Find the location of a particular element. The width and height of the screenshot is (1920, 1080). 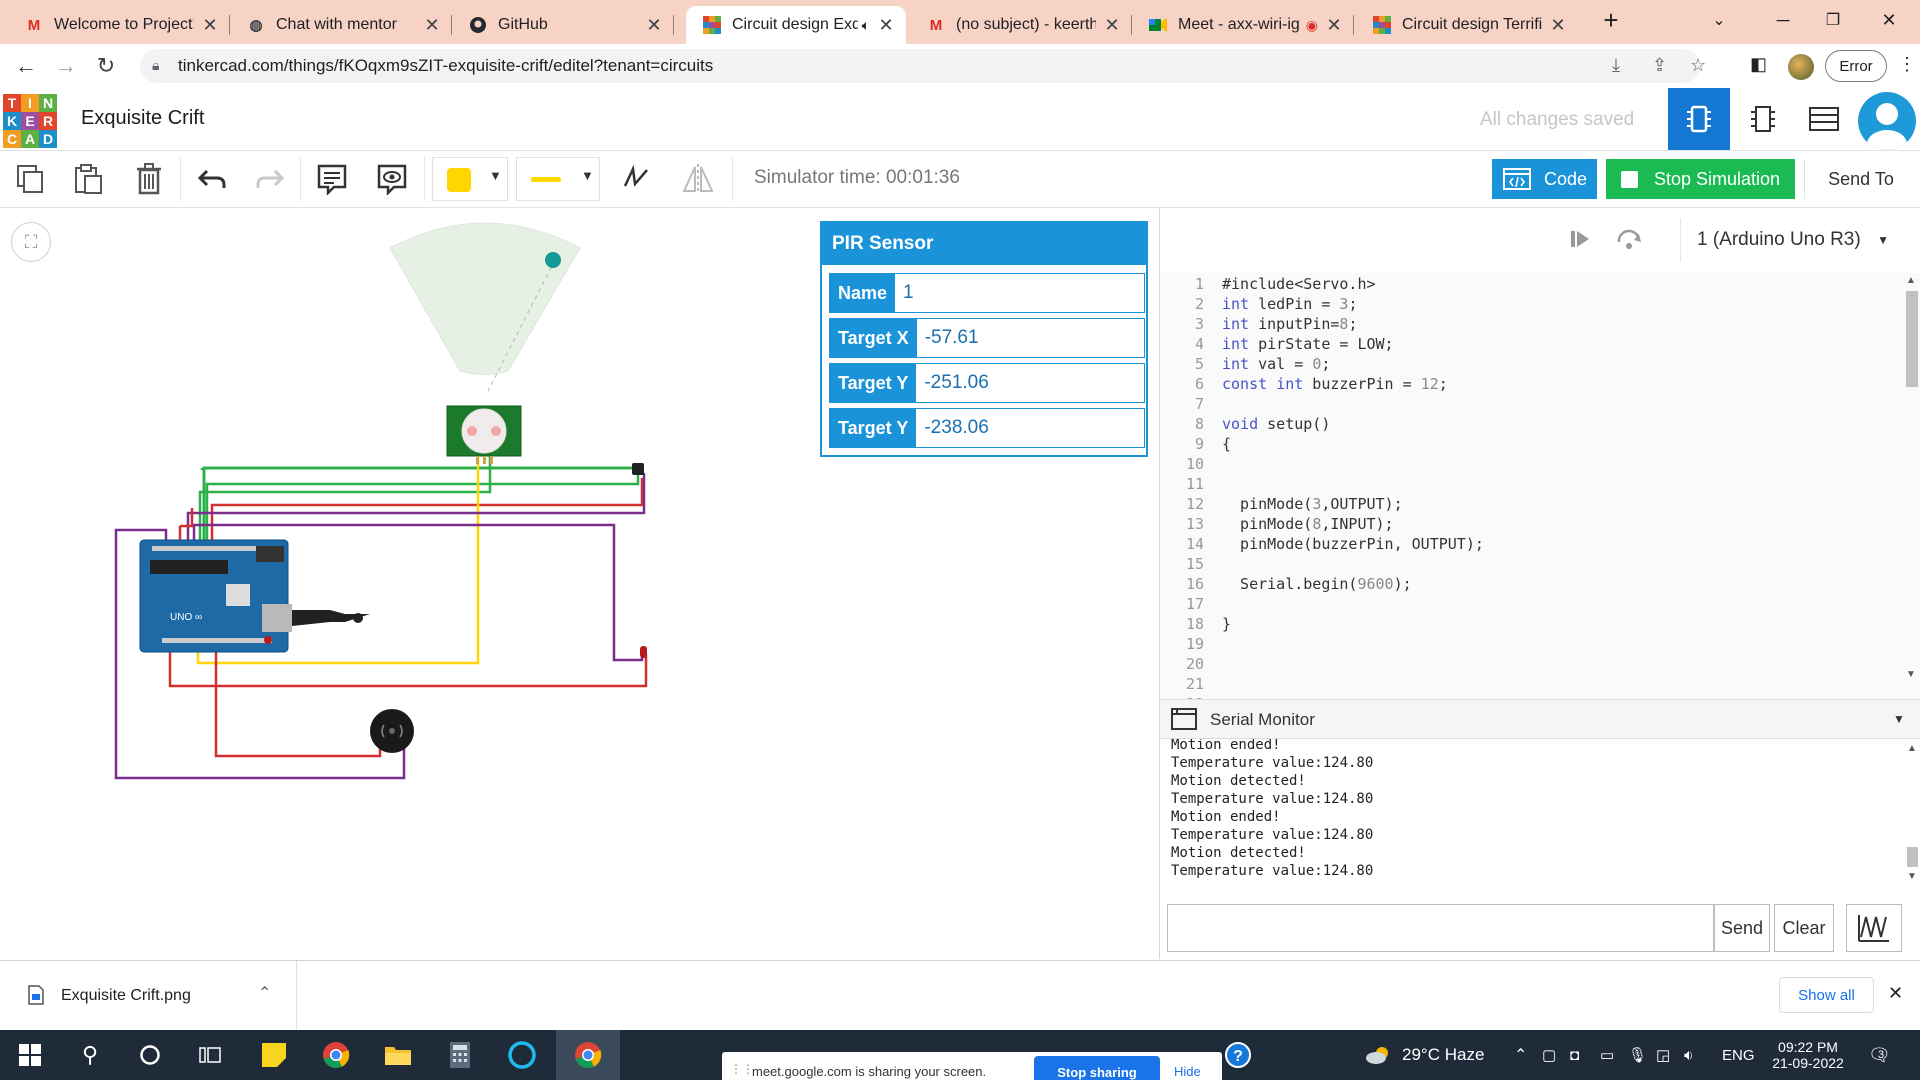

show-hidden-icons: ⌃ is located at coordinates (1520, 1055).